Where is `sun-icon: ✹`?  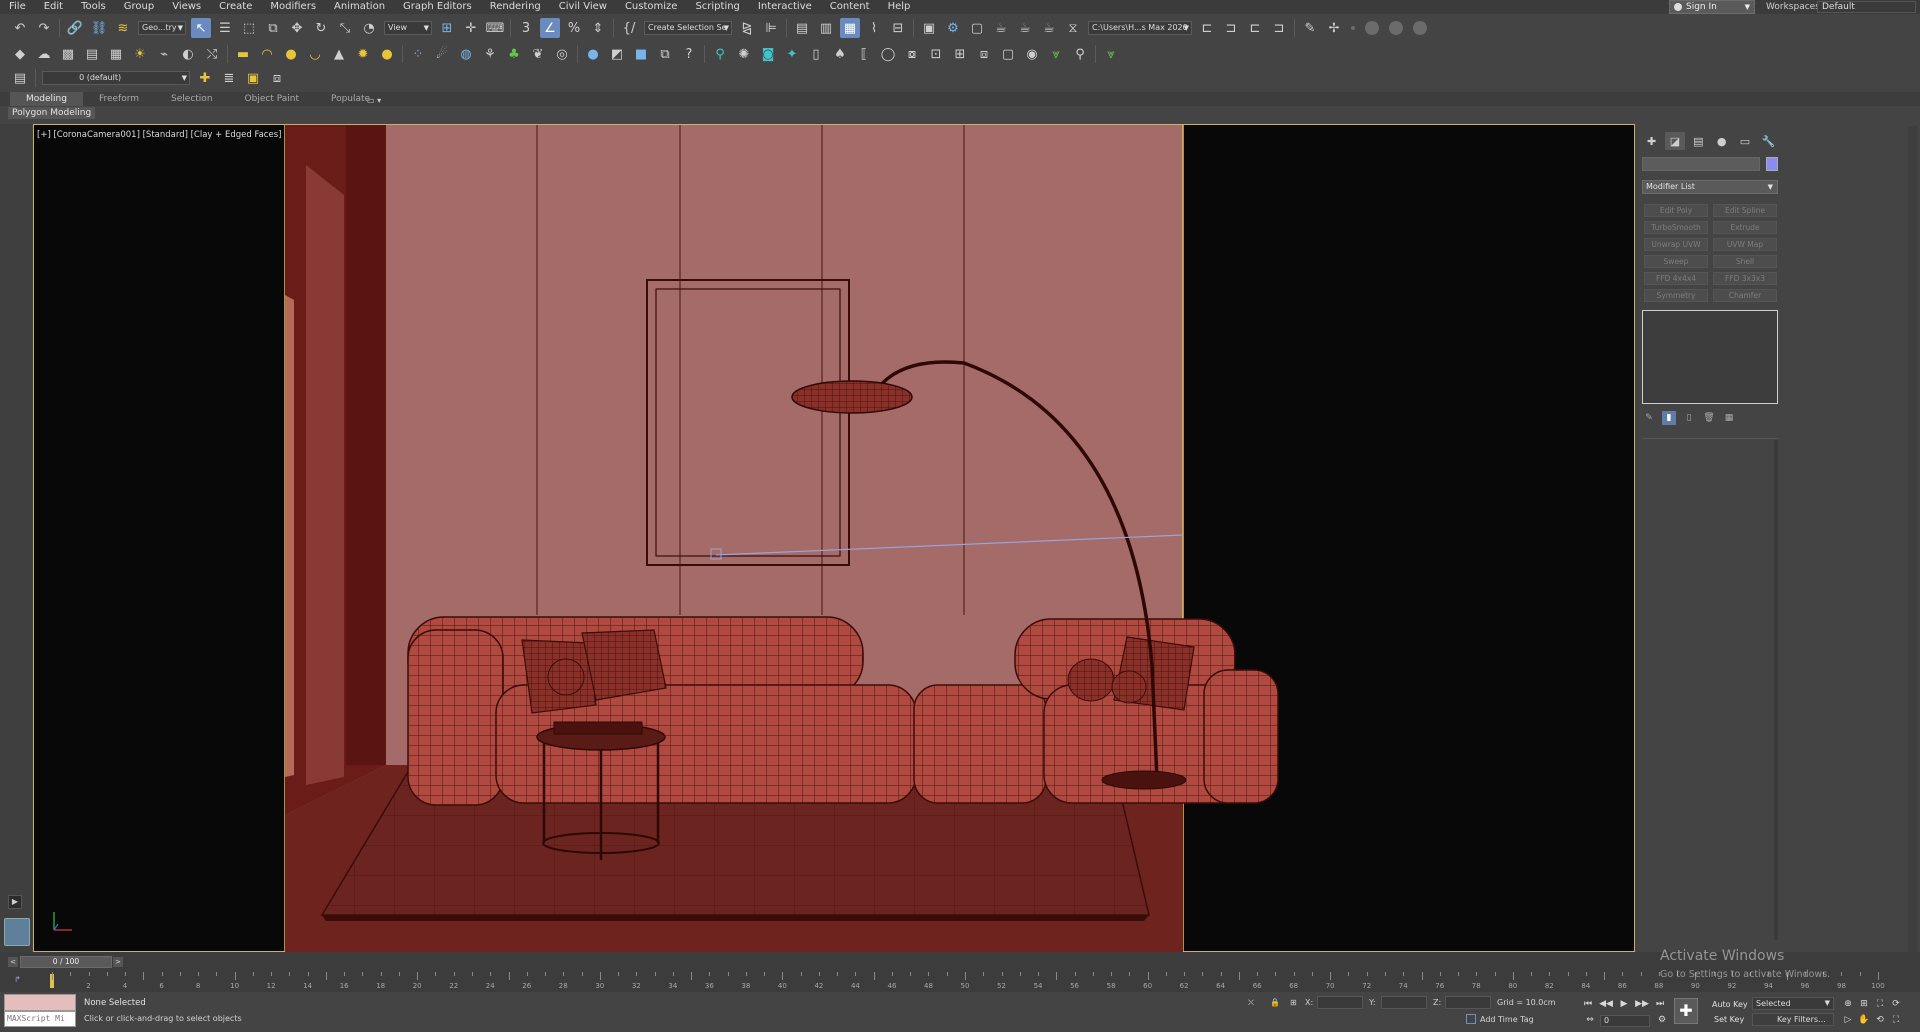
sun-icon: ✹ is located at coordinates (363, 54).